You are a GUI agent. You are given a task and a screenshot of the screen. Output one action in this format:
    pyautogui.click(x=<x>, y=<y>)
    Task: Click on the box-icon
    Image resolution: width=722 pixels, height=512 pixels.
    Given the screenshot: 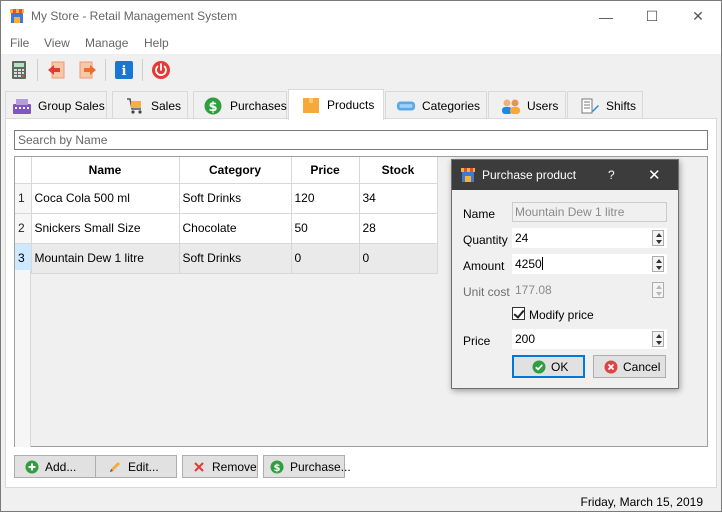 What is the action you would take?
    pyautogui.click(x=311, y=105)
    